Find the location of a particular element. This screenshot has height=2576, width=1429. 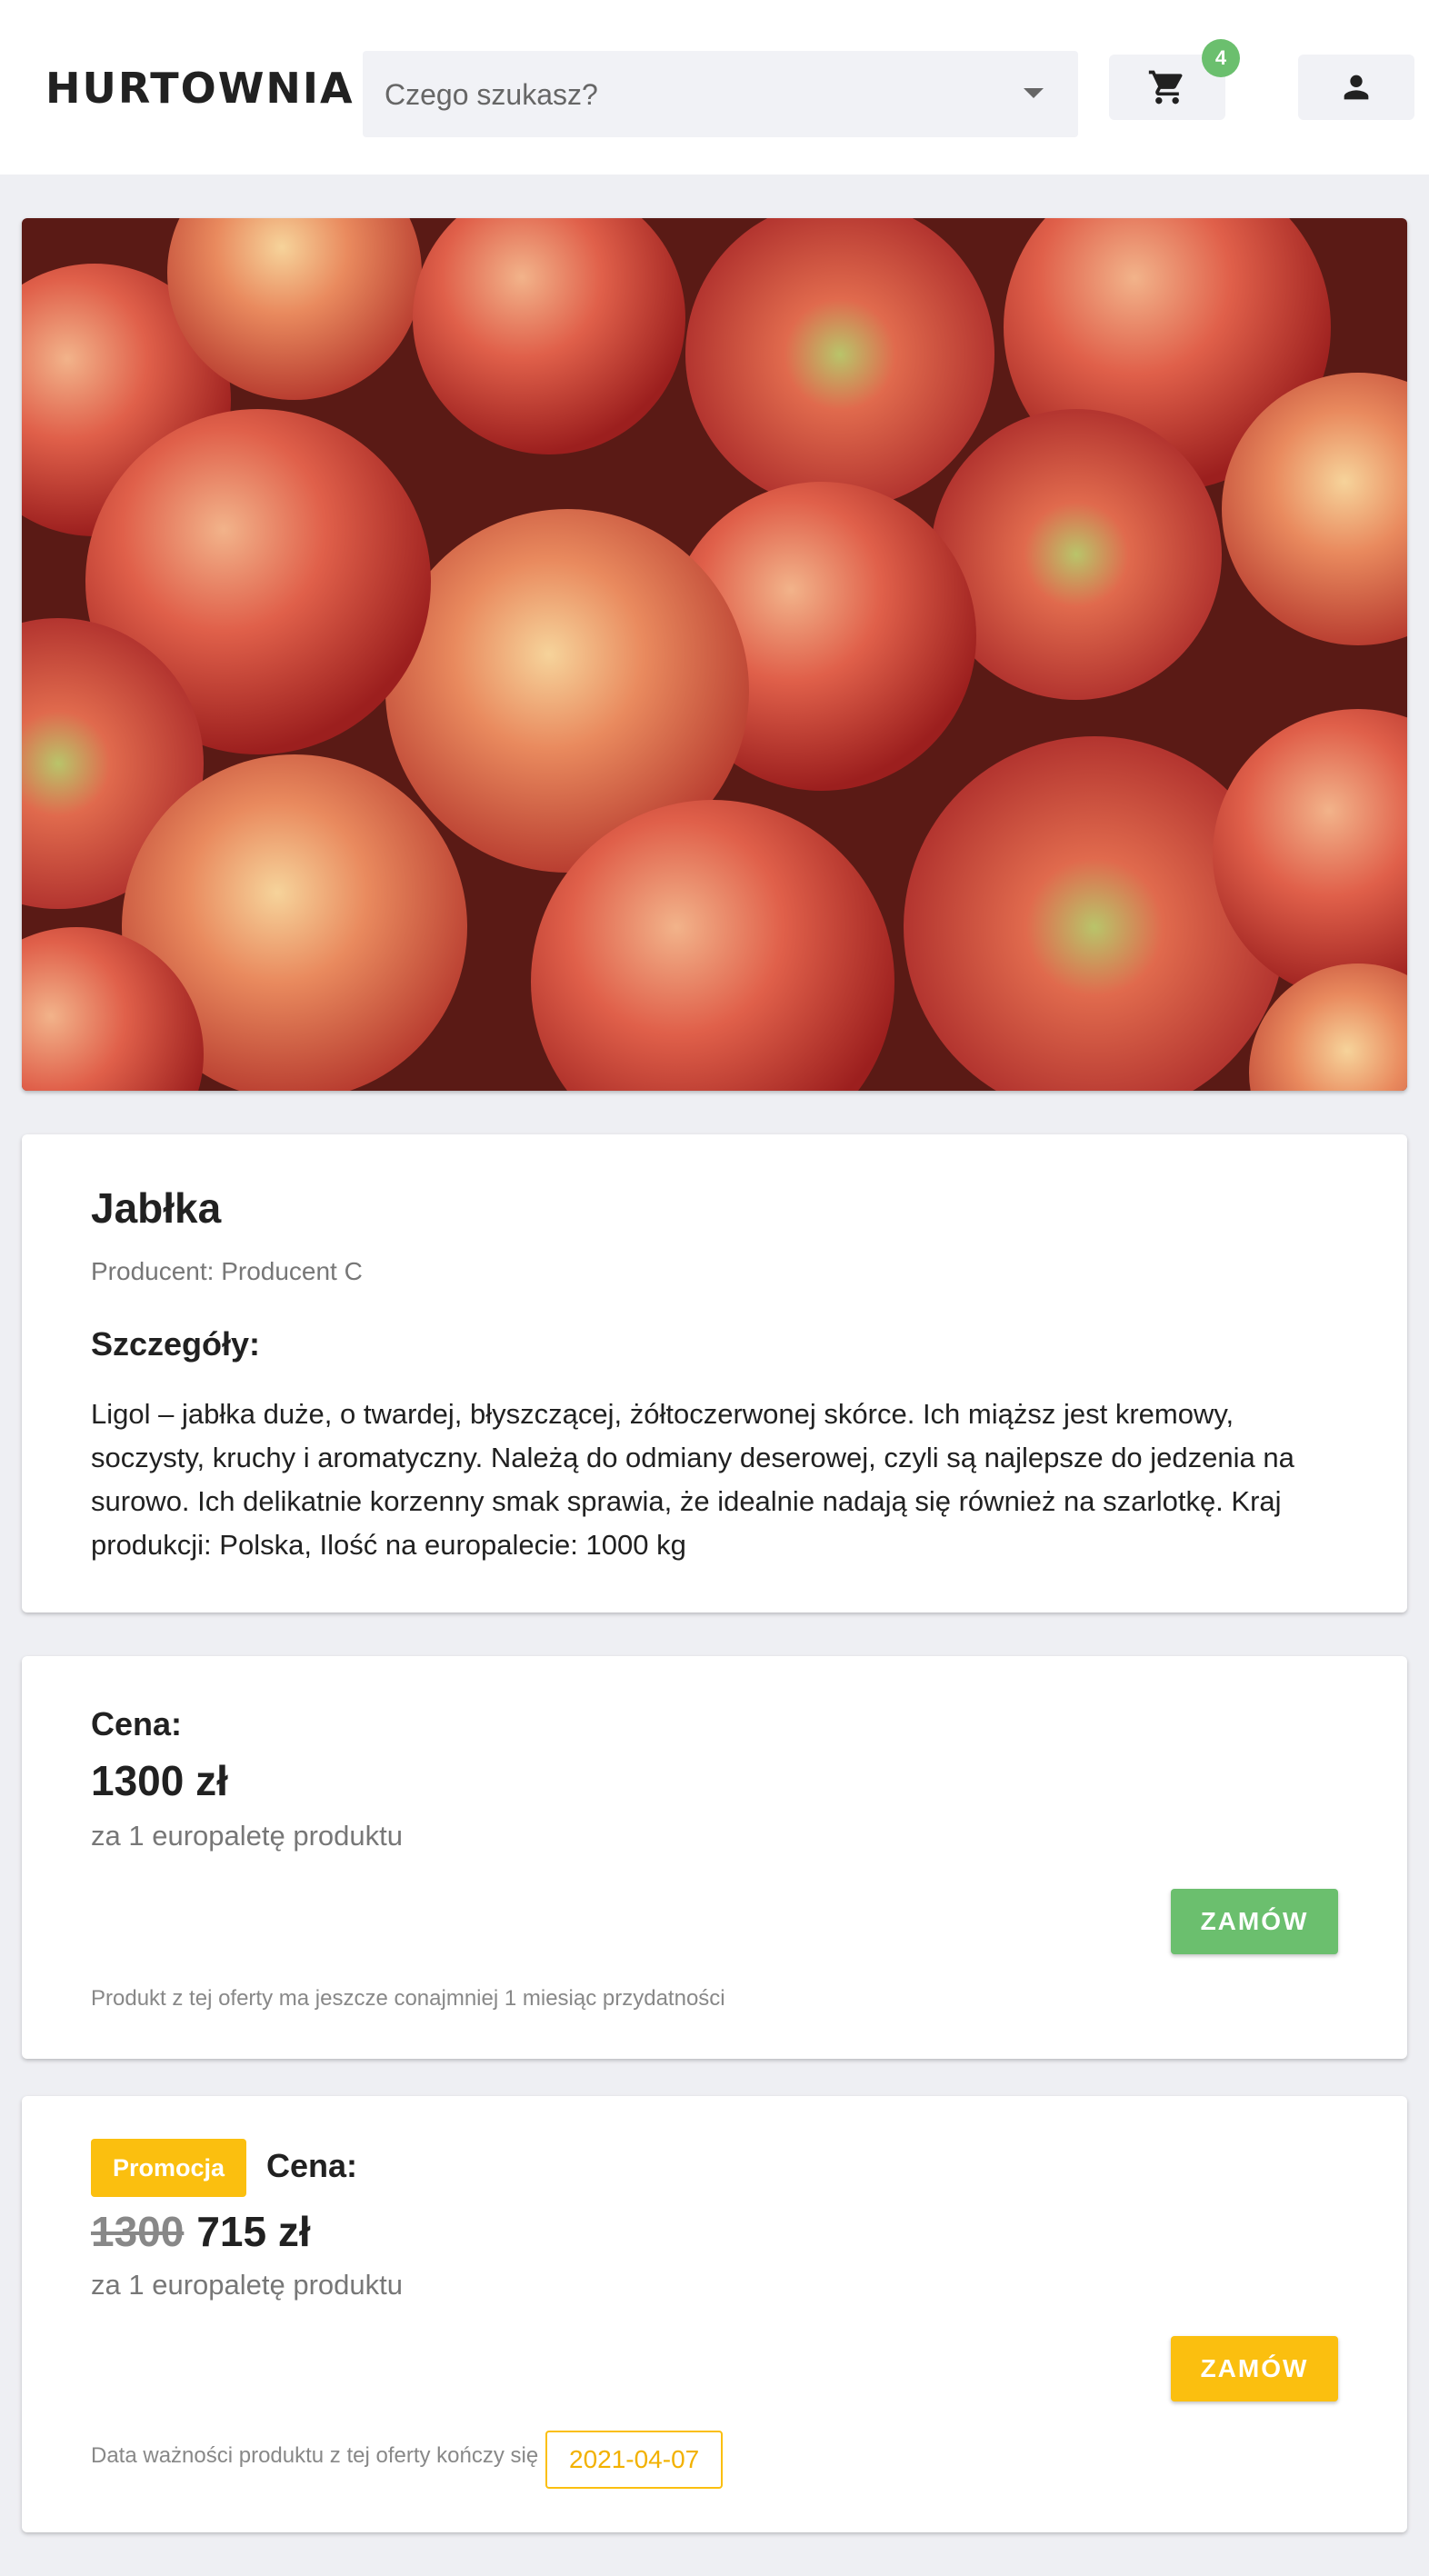

cart-count-badge: 4 is located at coordinates (1221, 58).